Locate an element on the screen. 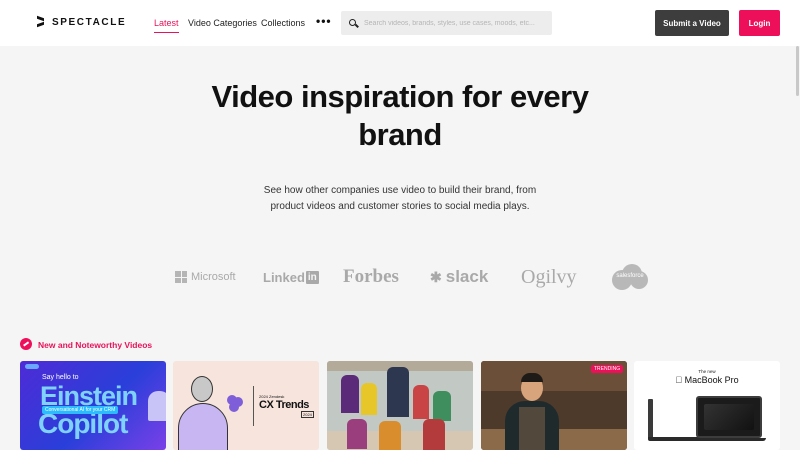 The height and width of the screenshot is (450, 800). person-head-illustration is located at coordinates (202, 389).